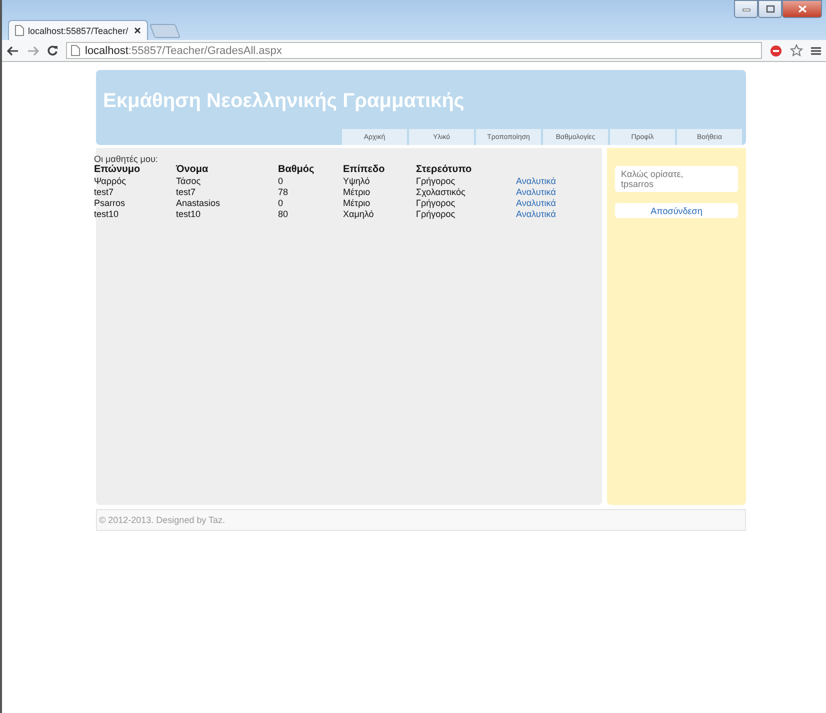 The image size is (826, 713). Describe the element at coordinates (356, 181) in the screenshot. I see `table-cell: Υψηλό` at that location.